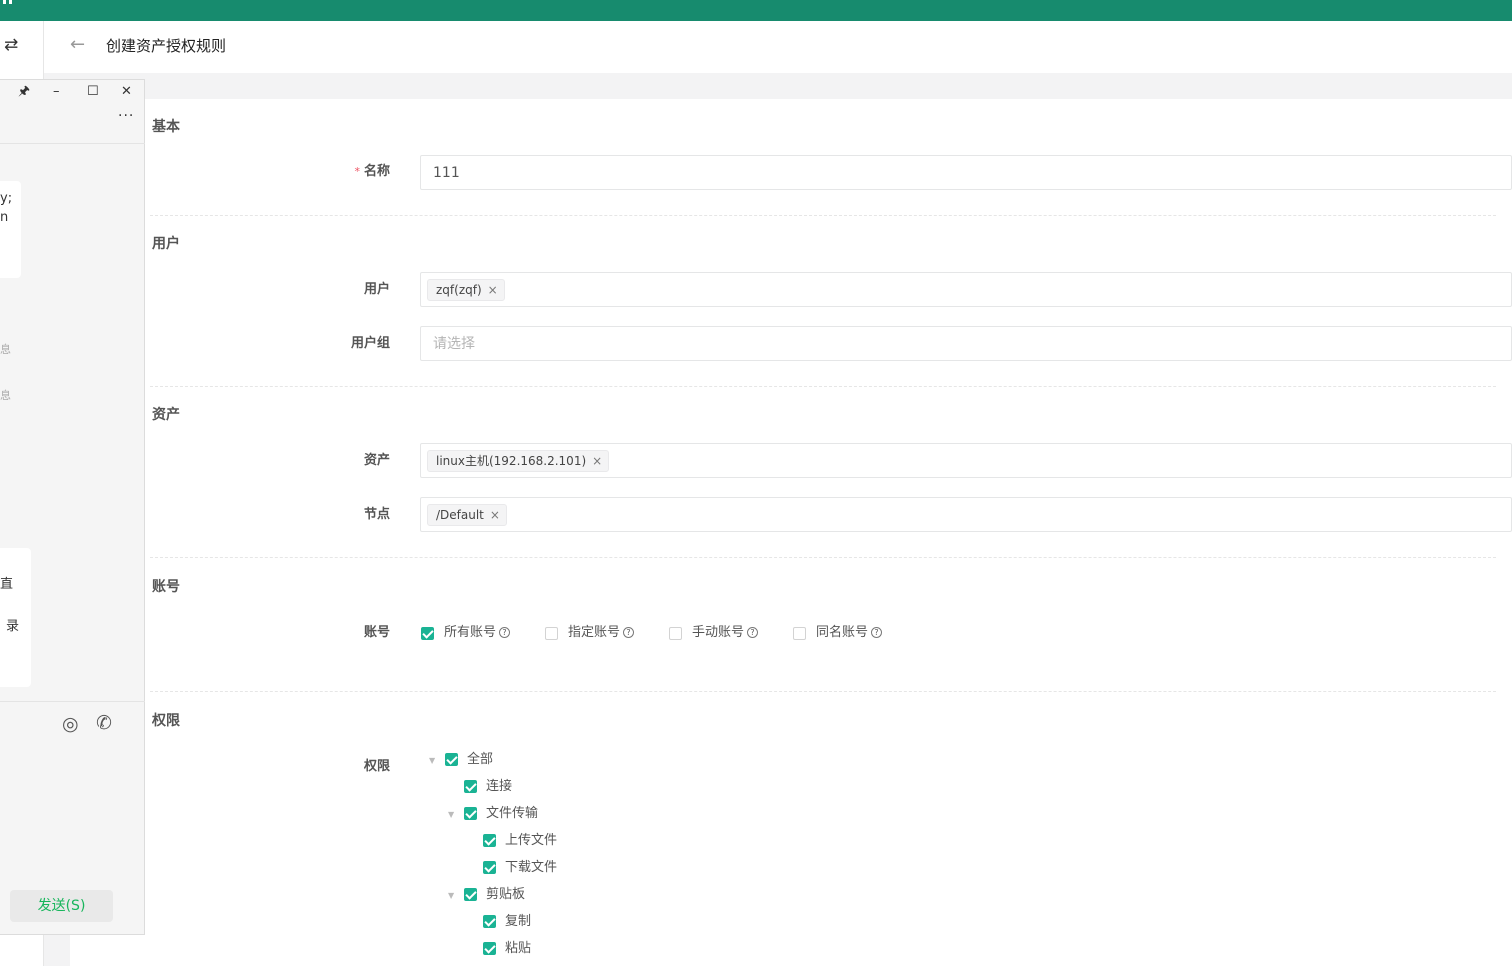 This screenshot has width=1512, height=966. I want to click on perm-upload-checkbox, so click(489, 840).